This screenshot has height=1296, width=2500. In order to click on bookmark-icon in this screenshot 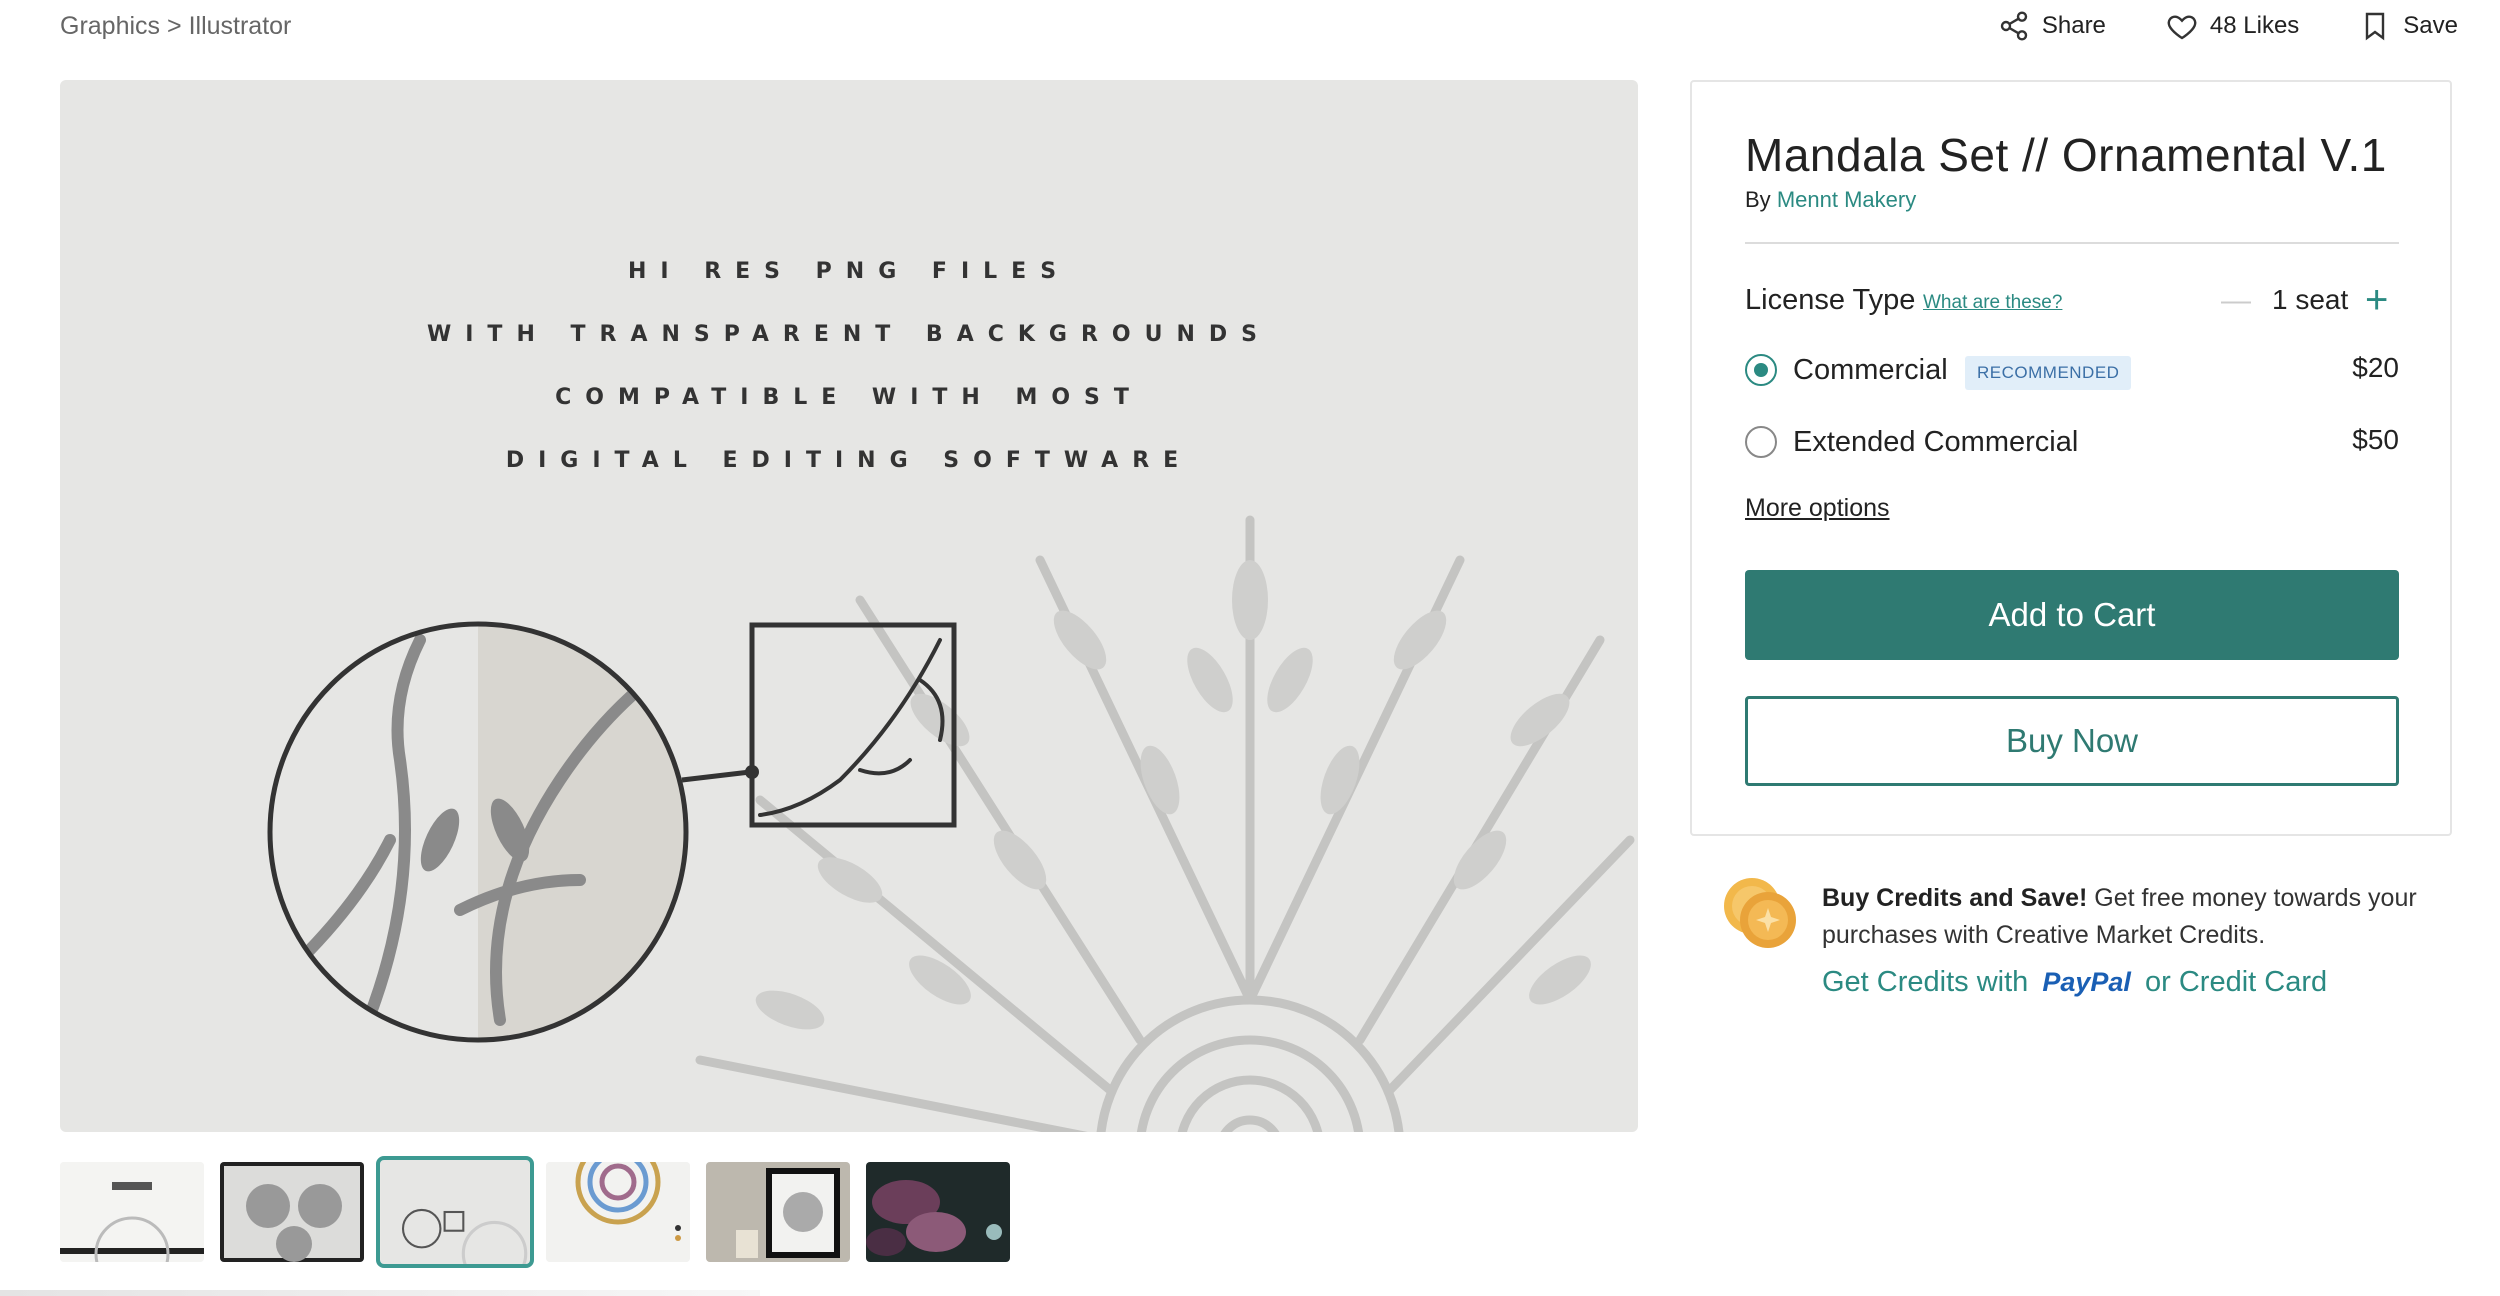, I will do `click(2375, 26)`.